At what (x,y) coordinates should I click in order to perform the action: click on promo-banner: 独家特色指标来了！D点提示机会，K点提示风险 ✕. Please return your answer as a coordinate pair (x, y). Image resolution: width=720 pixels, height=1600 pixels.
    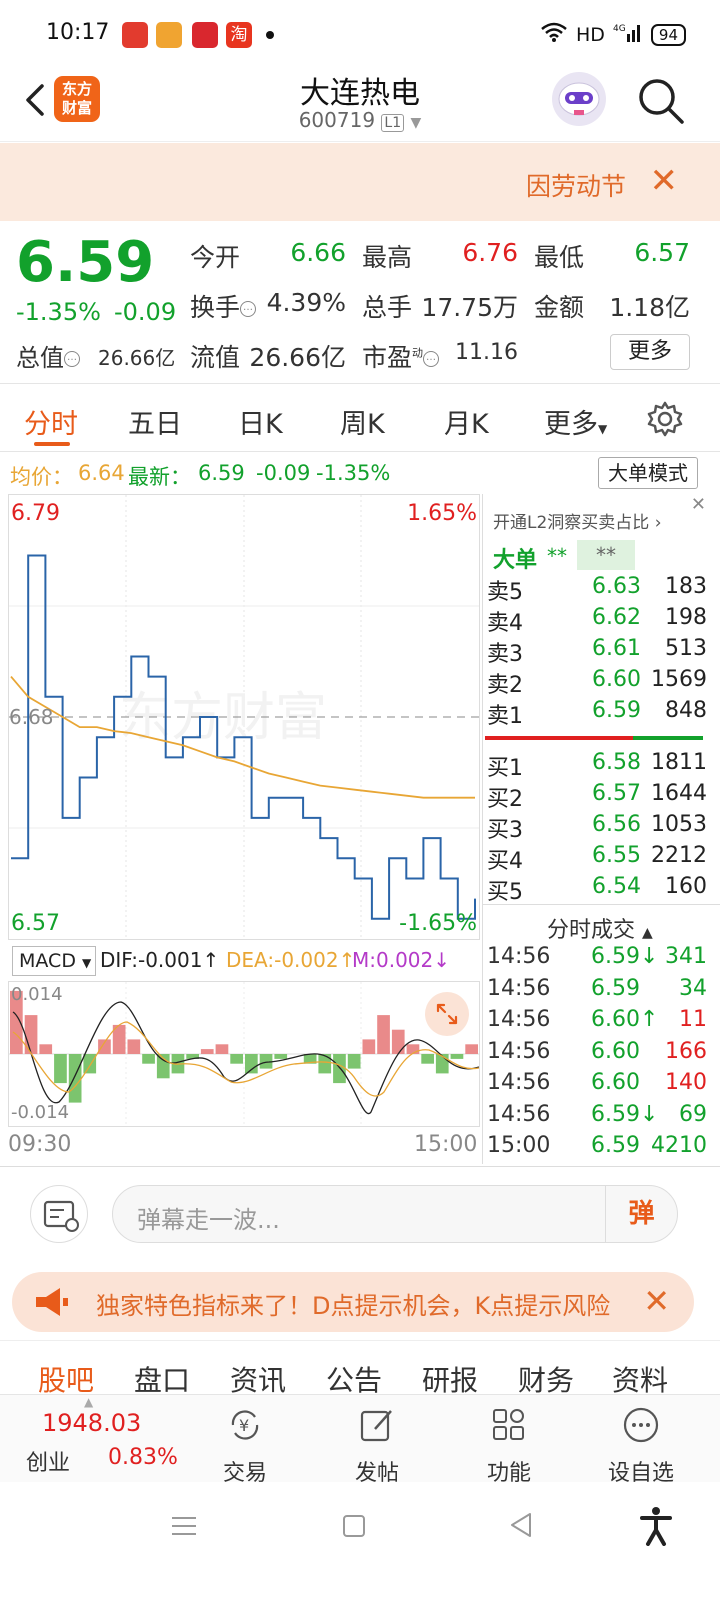
    Looking at the image, I should click on (353, 1302).